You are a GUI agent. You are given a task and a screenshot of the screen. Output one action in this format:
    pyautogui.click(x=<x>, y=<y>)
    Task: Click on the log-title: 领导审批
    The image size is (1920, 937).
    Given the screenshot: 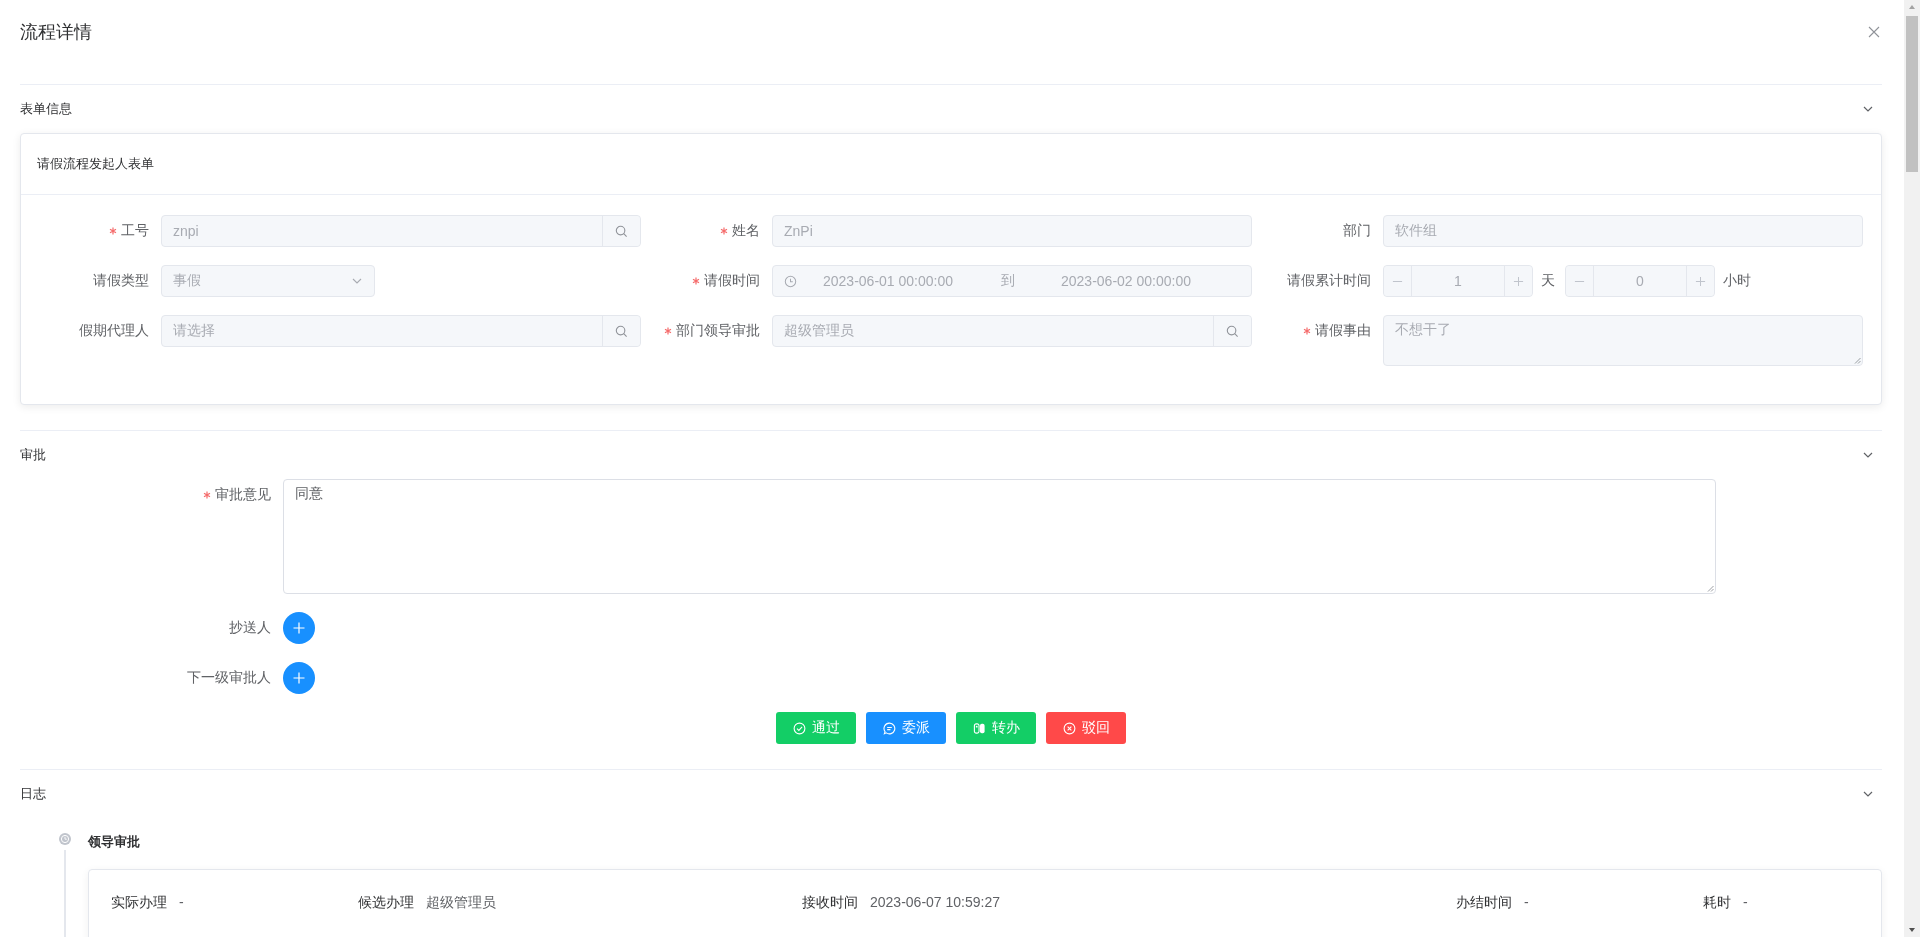 What is the action you would take?
    pyautogui.click(x=114, y=842)
    